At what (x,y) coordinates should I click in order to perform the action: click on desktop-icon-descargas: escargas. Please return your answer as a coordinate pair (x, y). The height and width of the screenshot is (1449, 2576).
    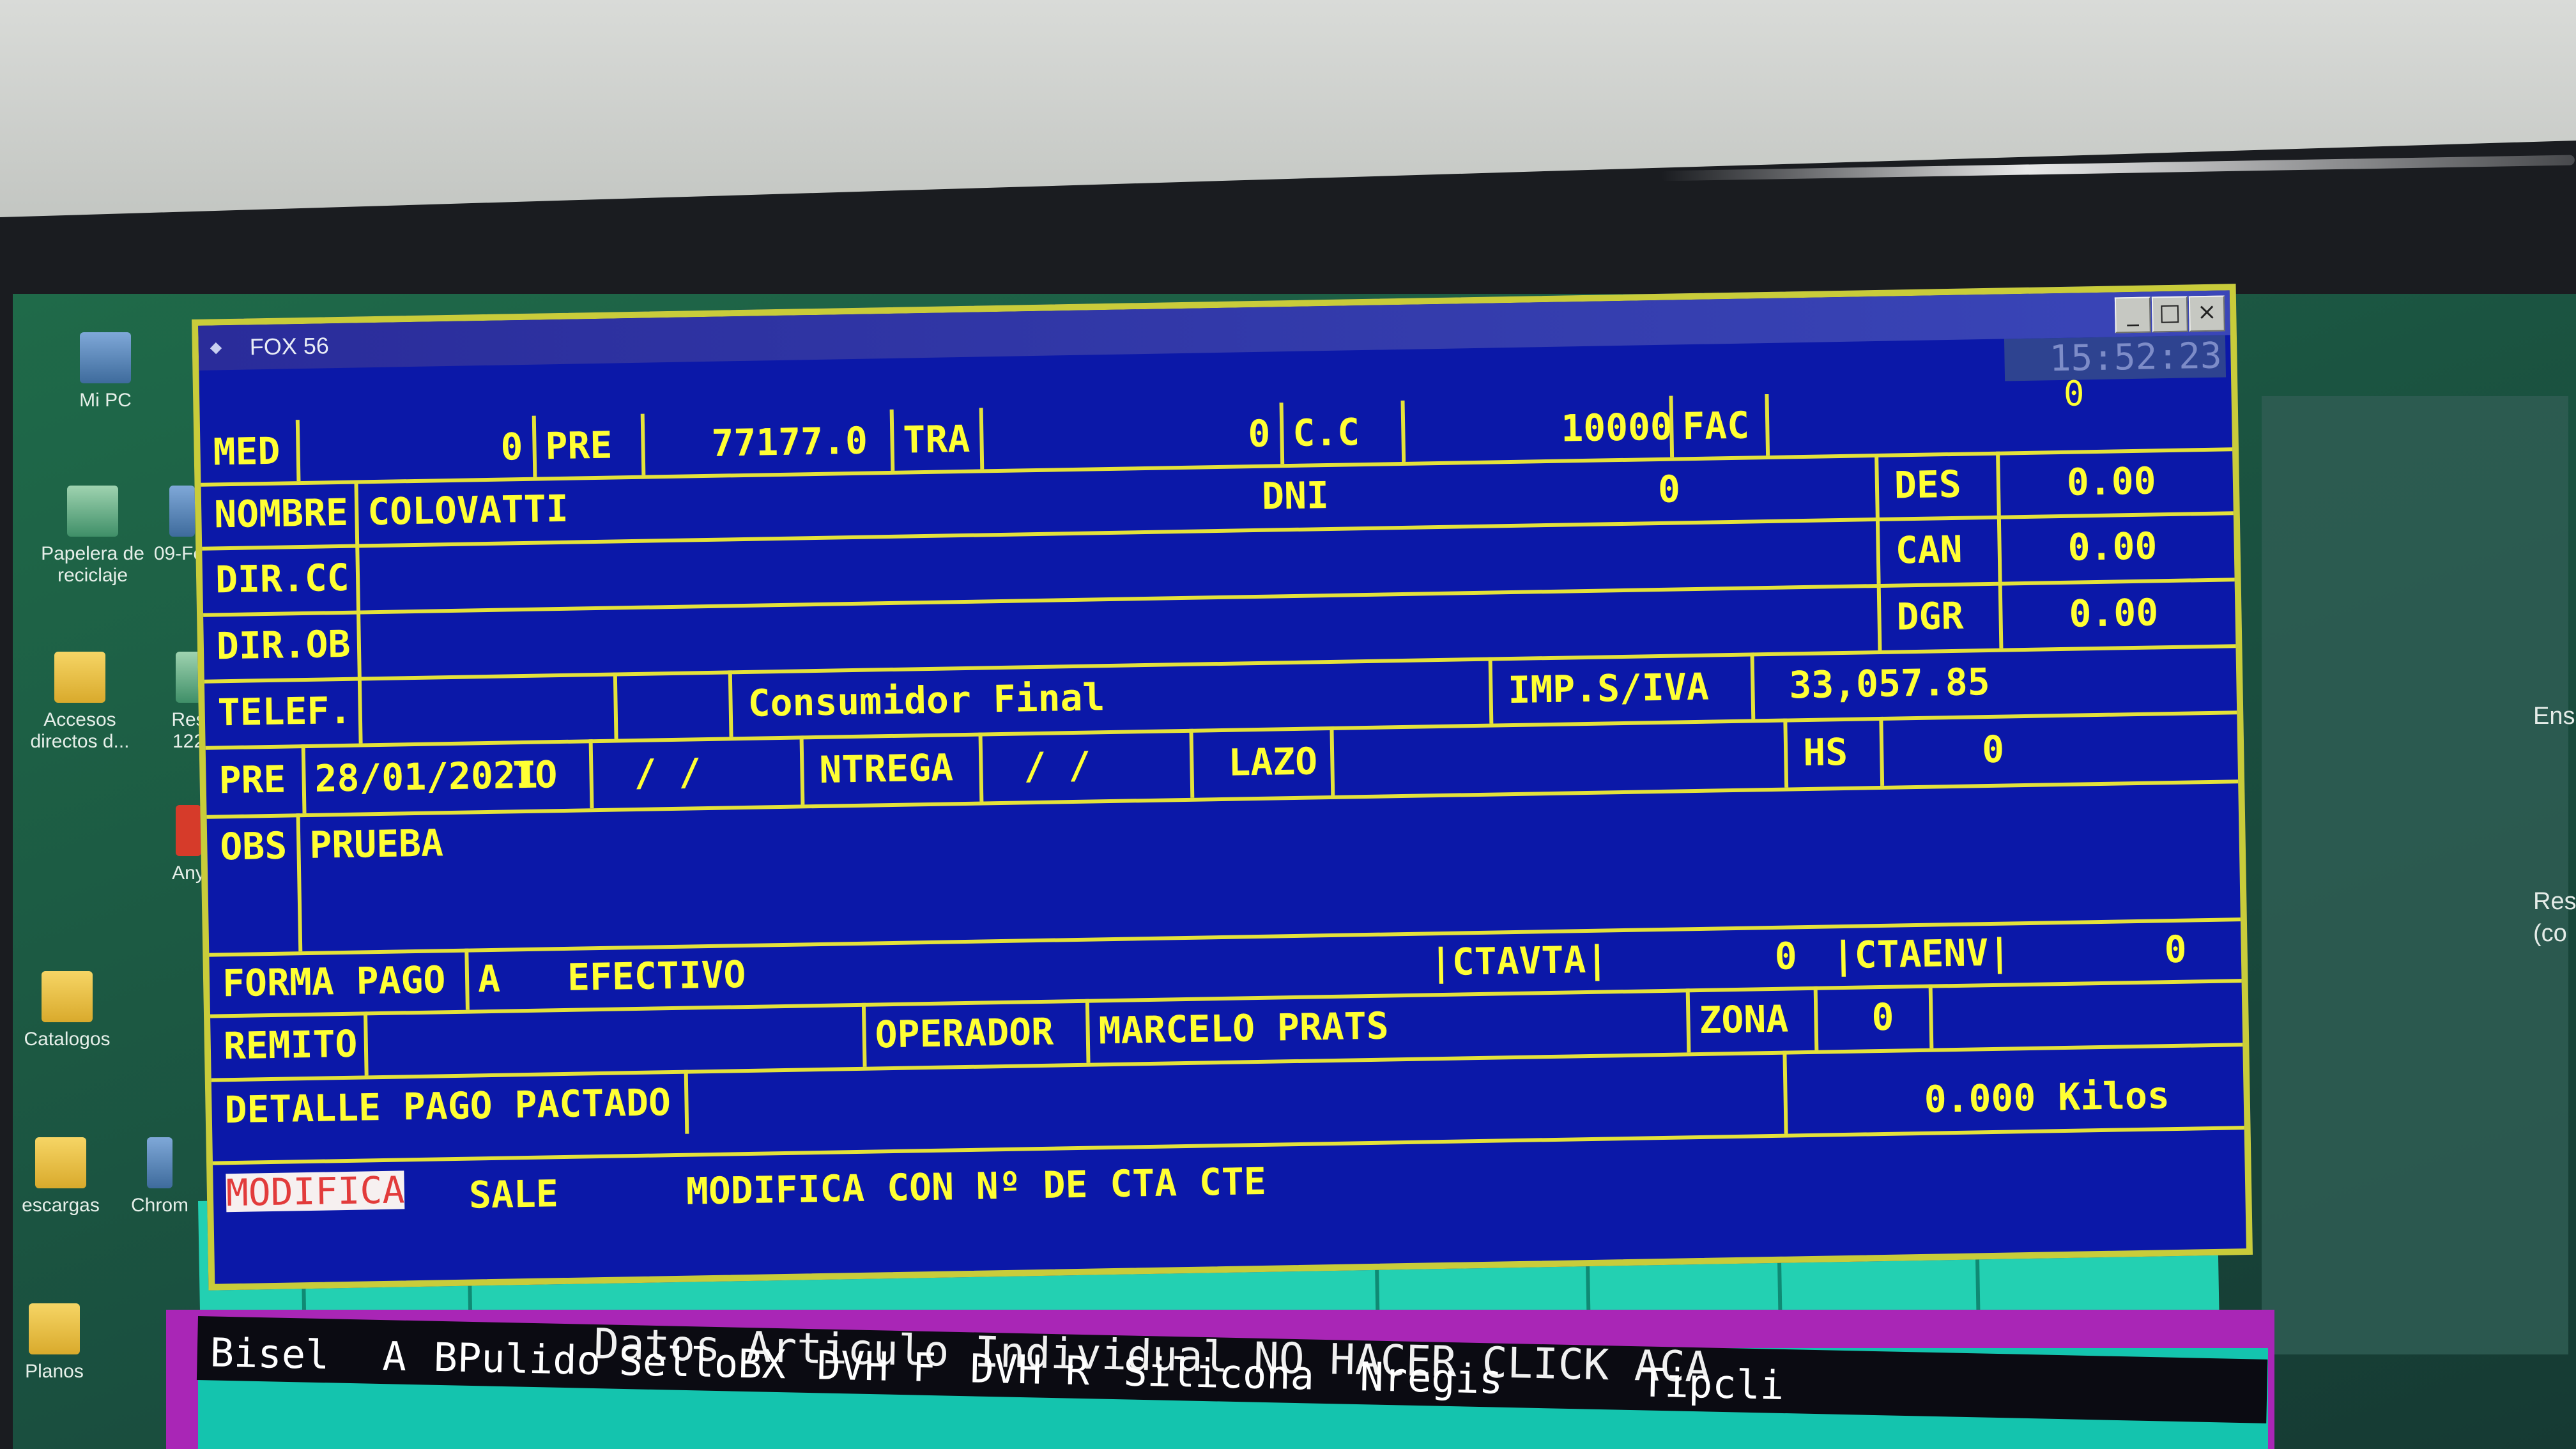
    Looking at the image, I should click on (60, 1176).